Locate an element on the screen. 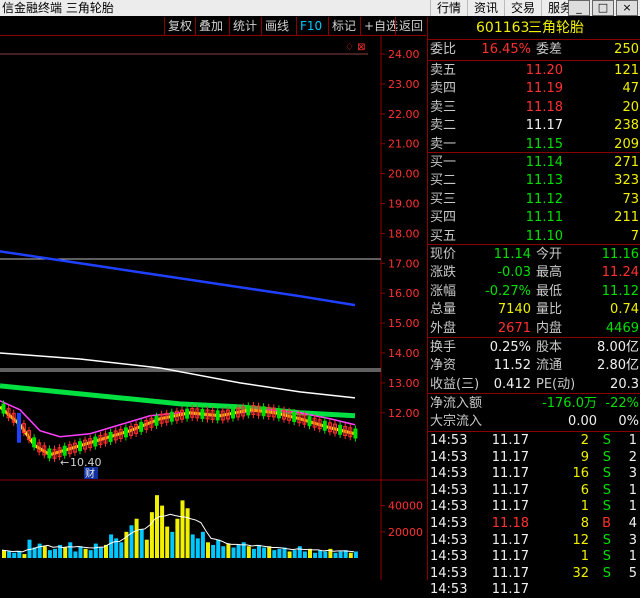  quote-row: 总量 7140 量比 0.74 is located at coordinates (534, 310).